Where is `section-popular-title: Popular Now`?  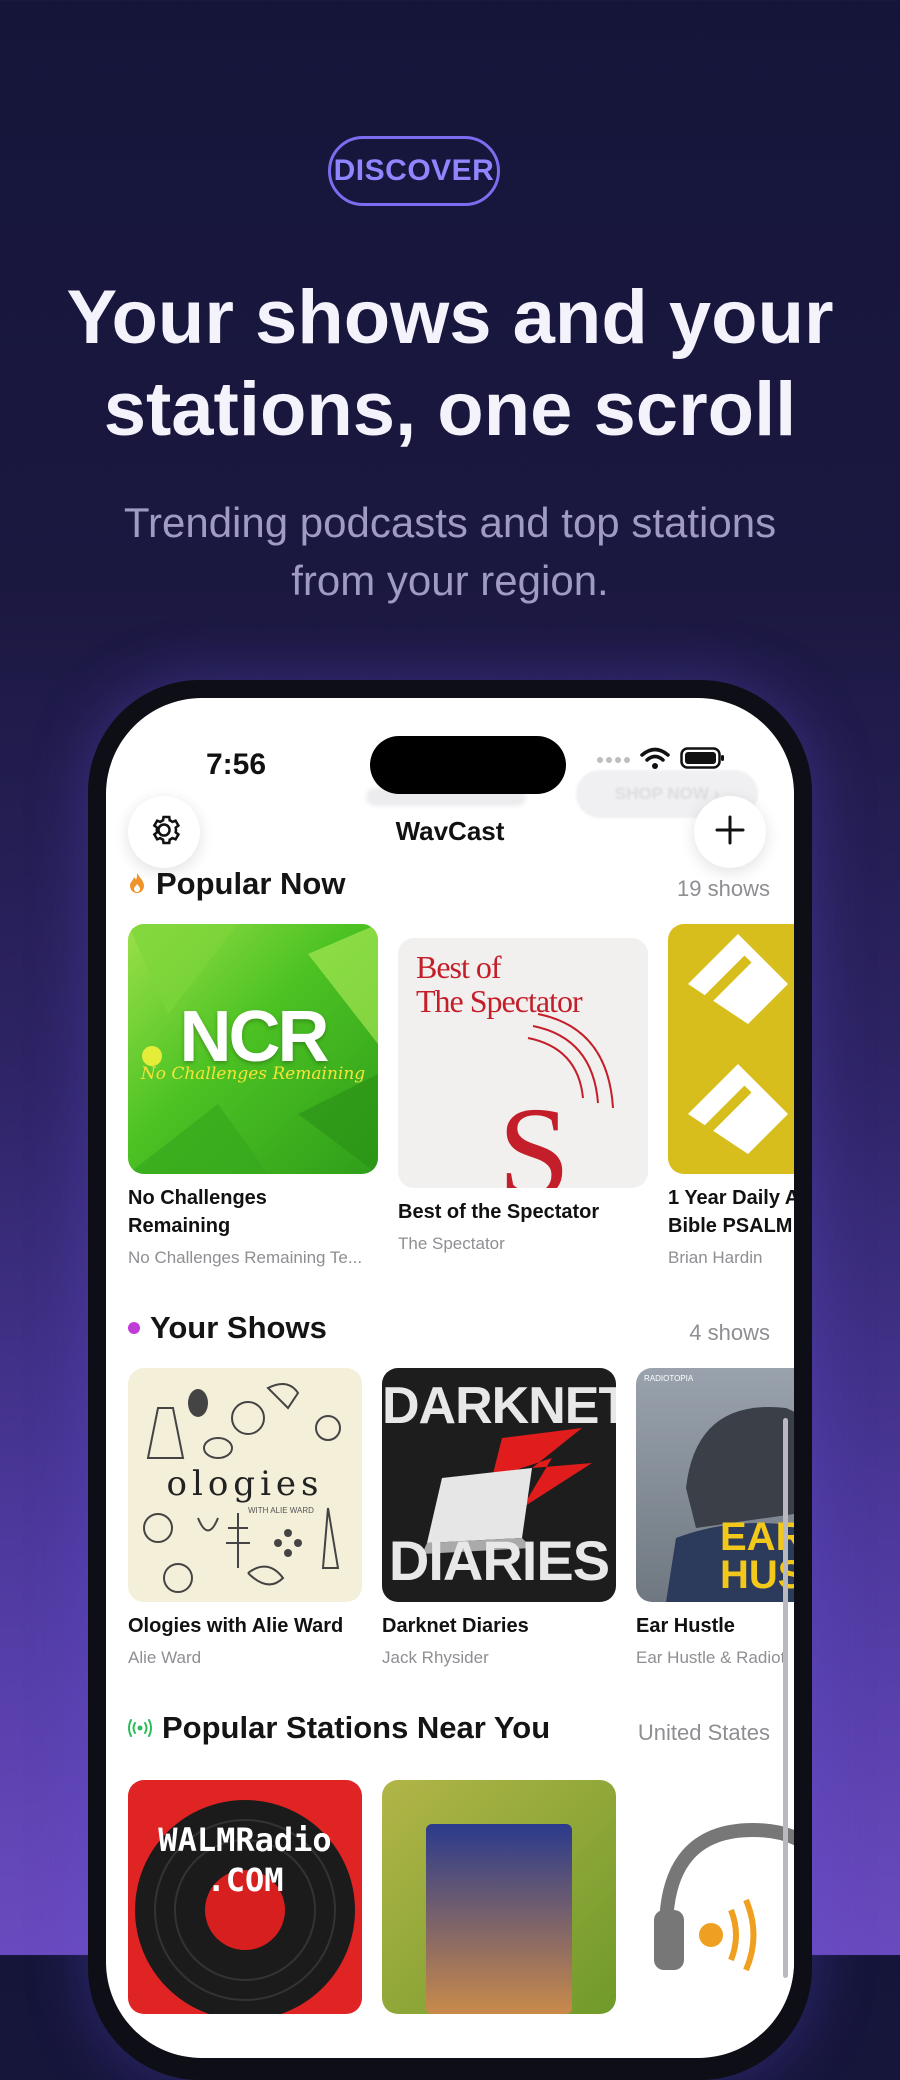 section-popular-title: Popular Now is located at coordinates (251, 883).